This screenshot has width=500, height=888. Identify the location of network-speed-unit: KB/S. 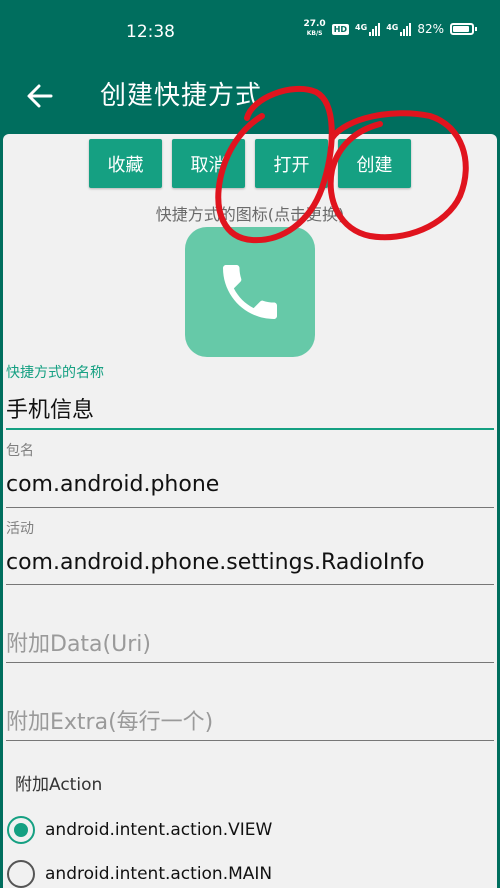
(314, 33).